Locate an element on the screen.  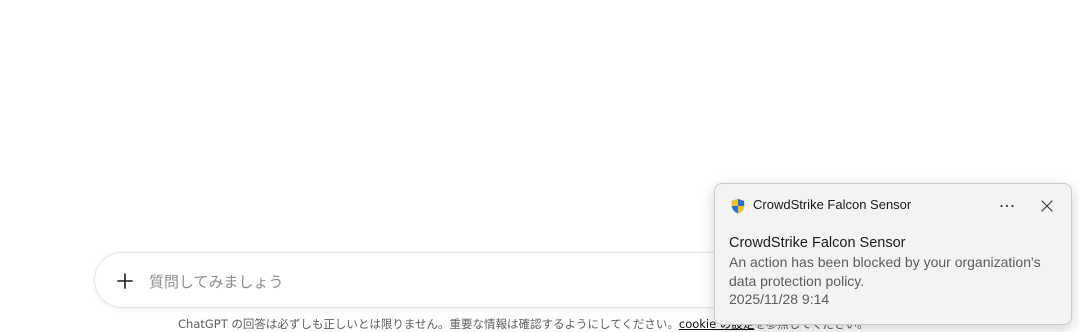
shield-icon is located at coordinates (738, 206).